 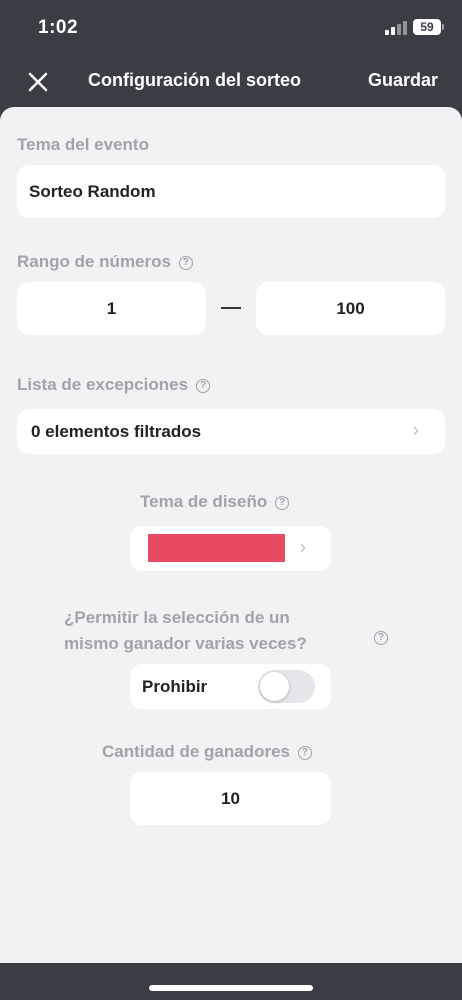 What do you see at coordinates (83, 144) in the screenshot?
I see `event-topic-label: Tema del evento` at bounding box center [83, 144].